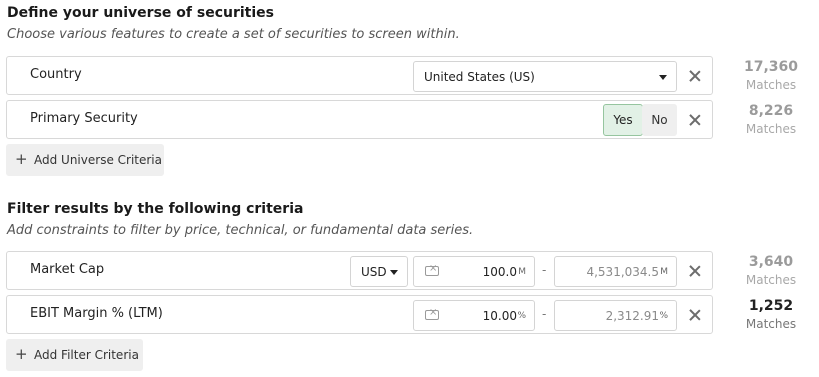 Image resolution: width=819 pixels, height=377 pixels. Describe the element at coordinates (695, 315) in the screenshot. I see `remove-ebit-margin-close-icon` at that location.